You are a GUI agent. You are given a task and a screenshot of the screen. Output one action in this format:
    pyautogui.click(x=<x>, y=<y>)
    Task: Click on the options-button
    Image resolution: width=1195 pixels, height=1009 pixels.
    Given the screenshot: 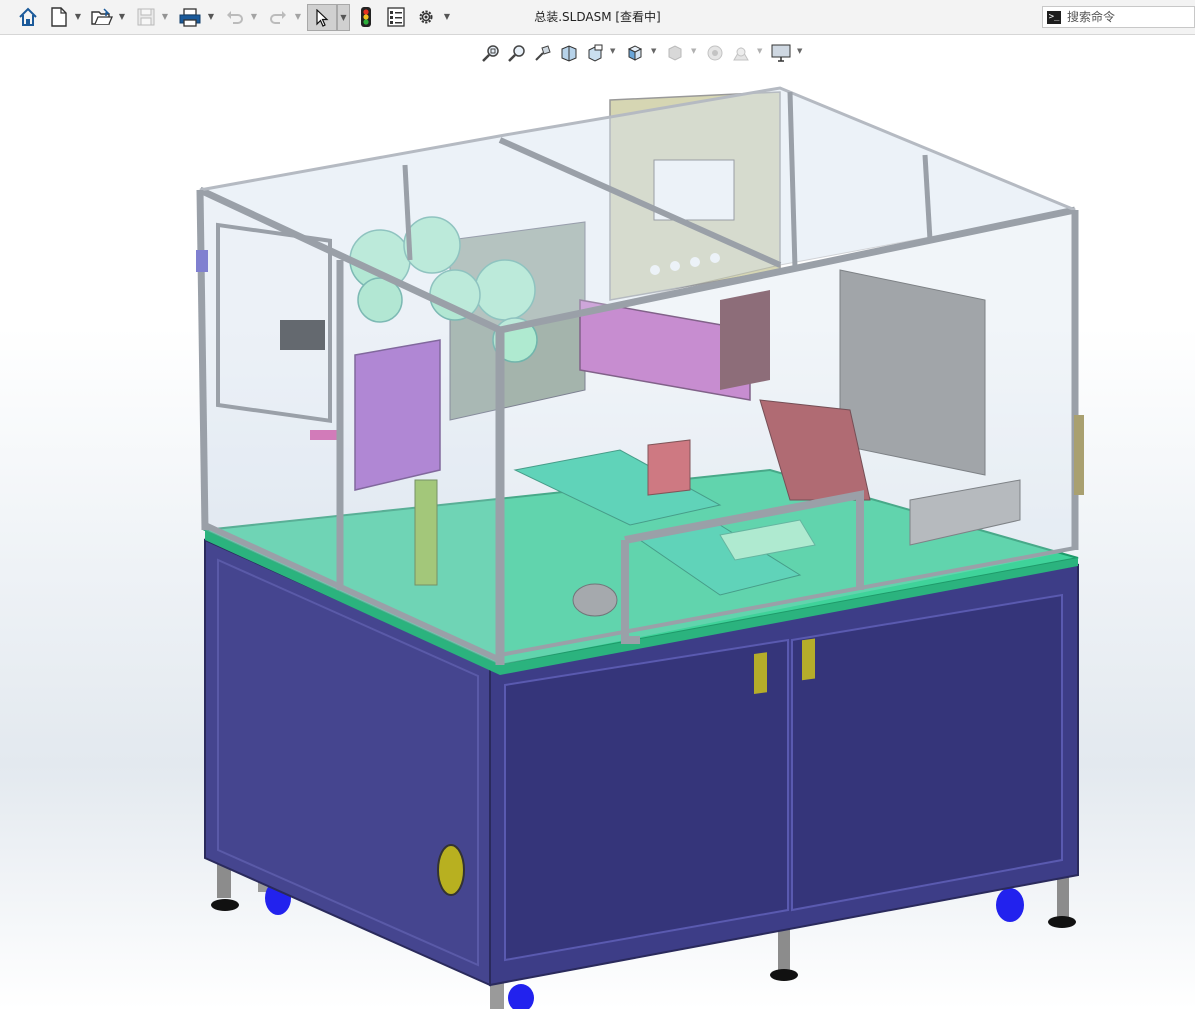 What is the action you would take?
    pyautogui.click(x=426, y=17)
    